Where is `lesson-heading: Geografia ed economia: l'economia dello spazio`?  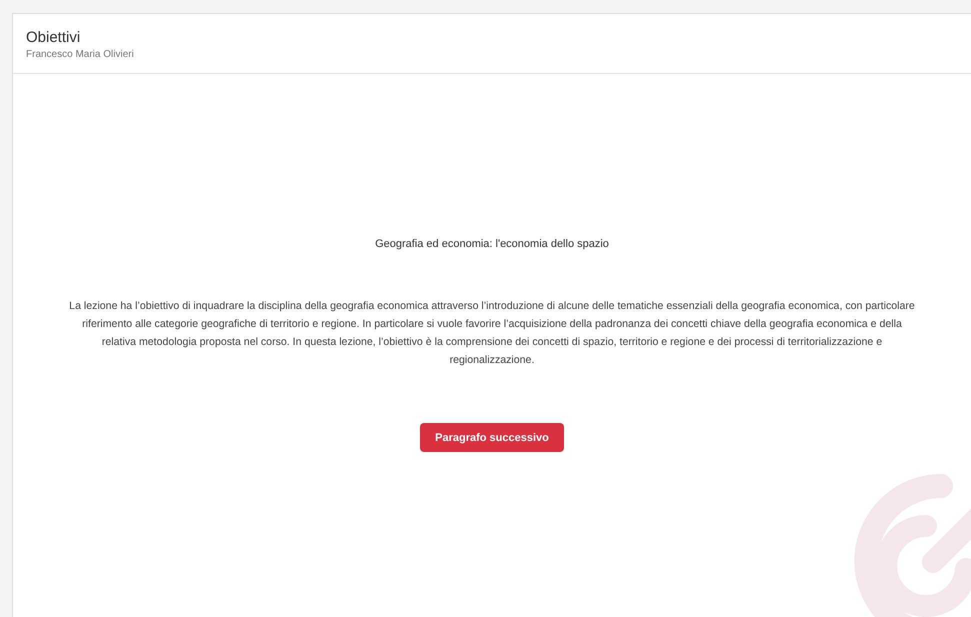
lesson-heading: Geografia ed economia: l'economia dello spazio is located at coordinates (492, 244).